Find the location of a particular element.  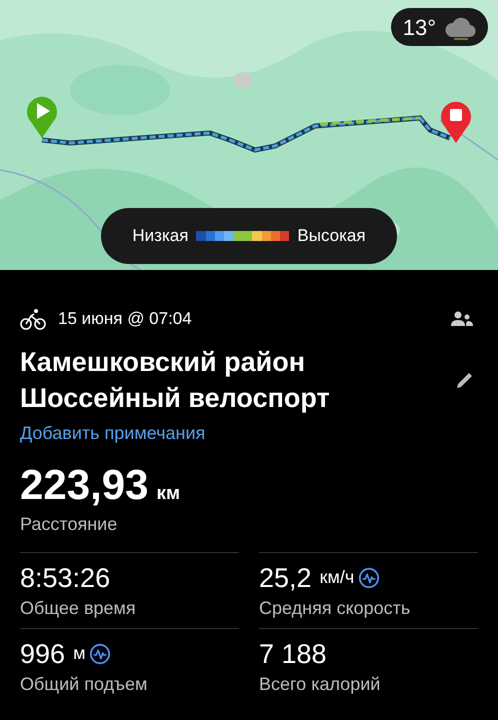

stat-value: 996 is located at coordinates (43, 654).